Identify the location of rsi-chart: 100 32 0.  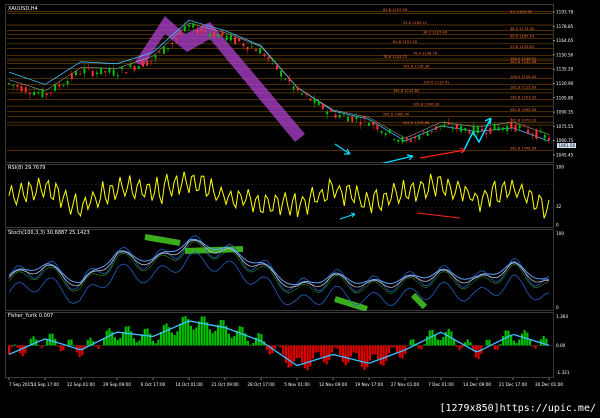
(291, 196).